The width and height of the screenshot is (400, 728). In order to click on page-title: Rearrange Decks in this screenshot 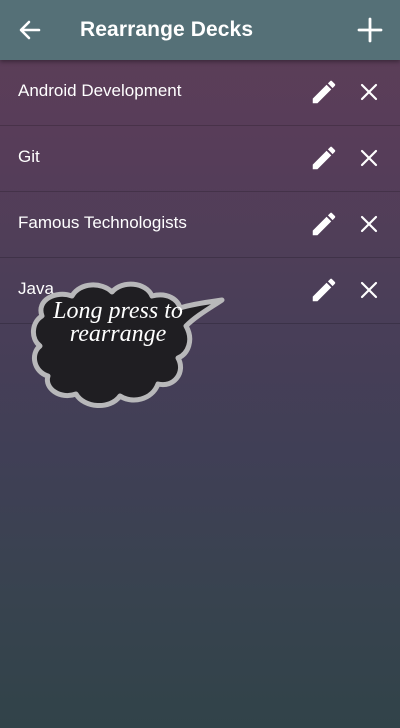, I will do `click(167, 29)`.